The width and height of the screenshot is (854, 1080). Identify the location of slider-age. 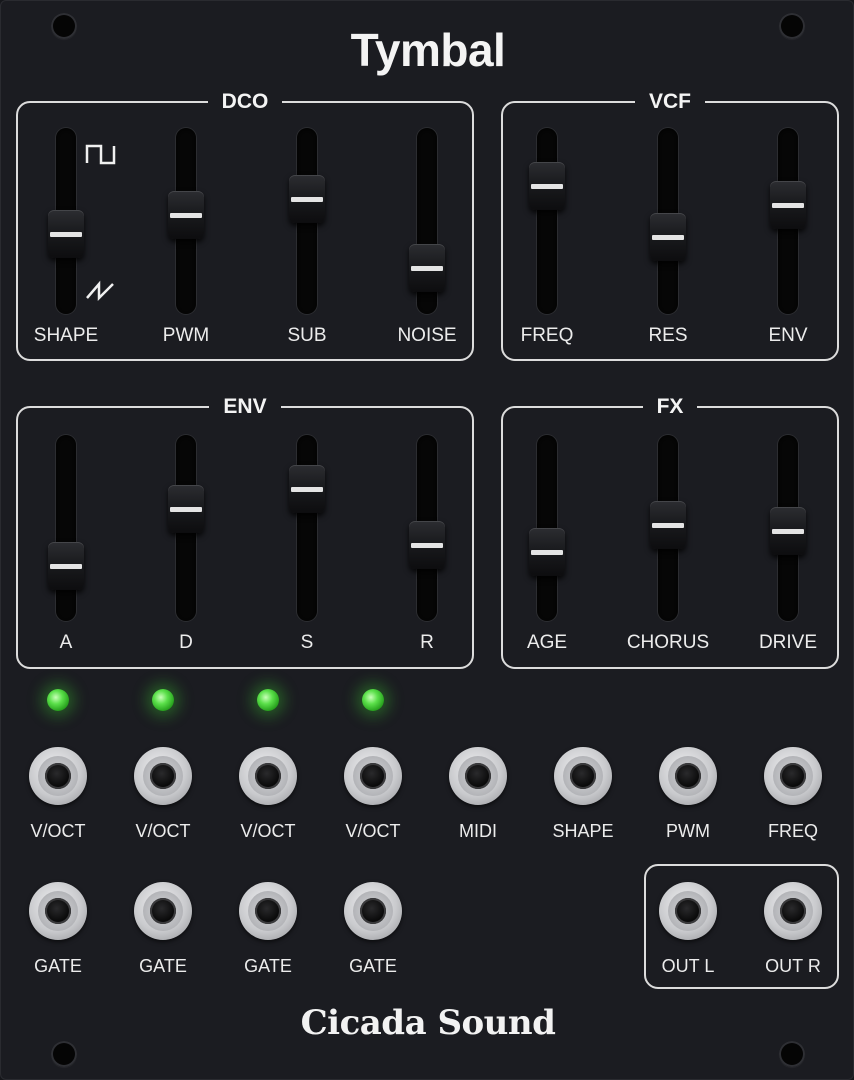
(547, 528).